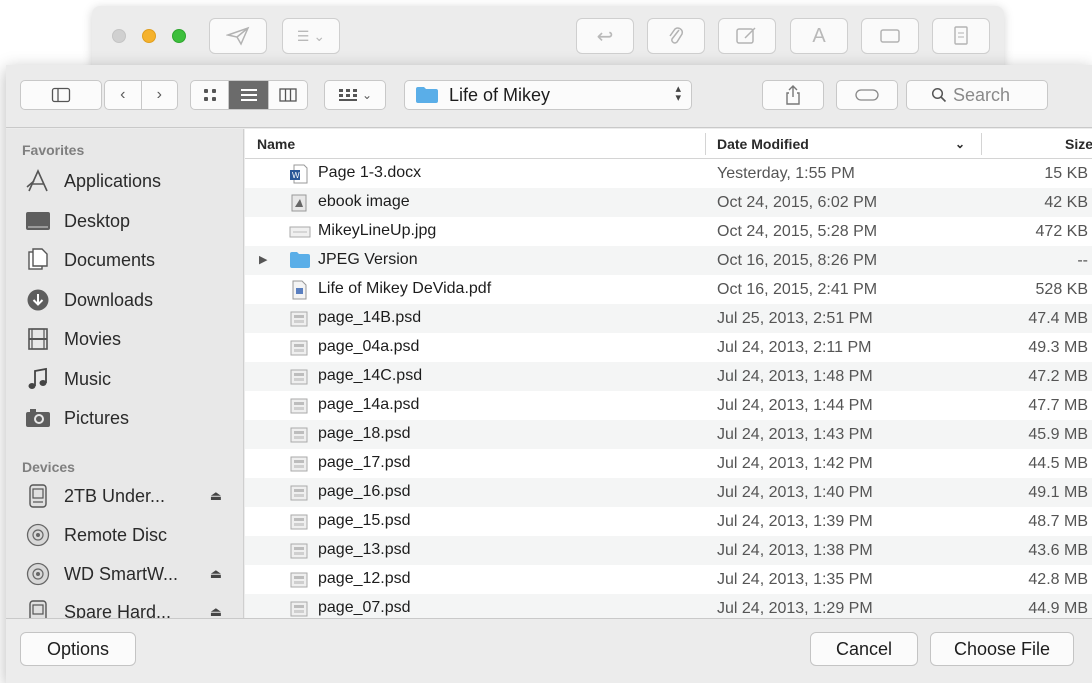  What do you see at coordinates (364, 607) in the screenshot?
I see `file-name: page_07.psd` at bounding box center [364, 607].